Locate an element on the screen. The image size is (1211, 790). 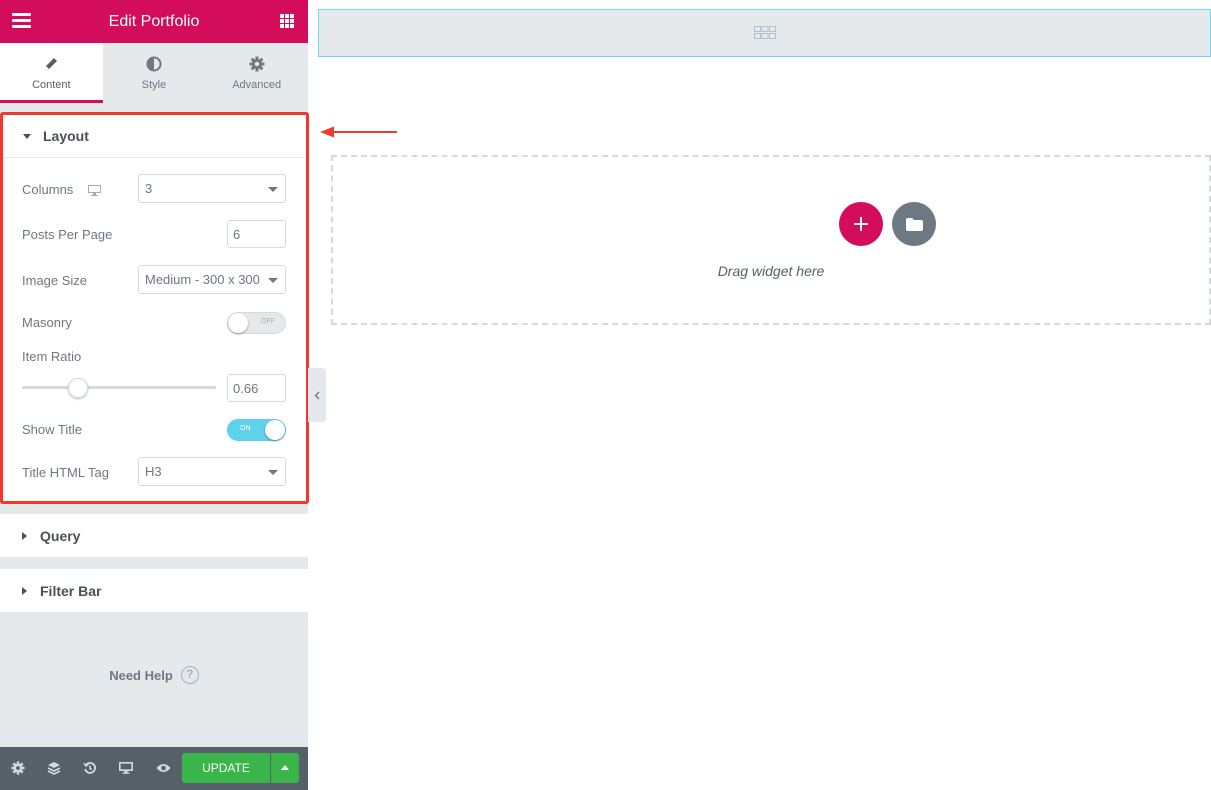
plus-icon is located at coordinates (861, 224).